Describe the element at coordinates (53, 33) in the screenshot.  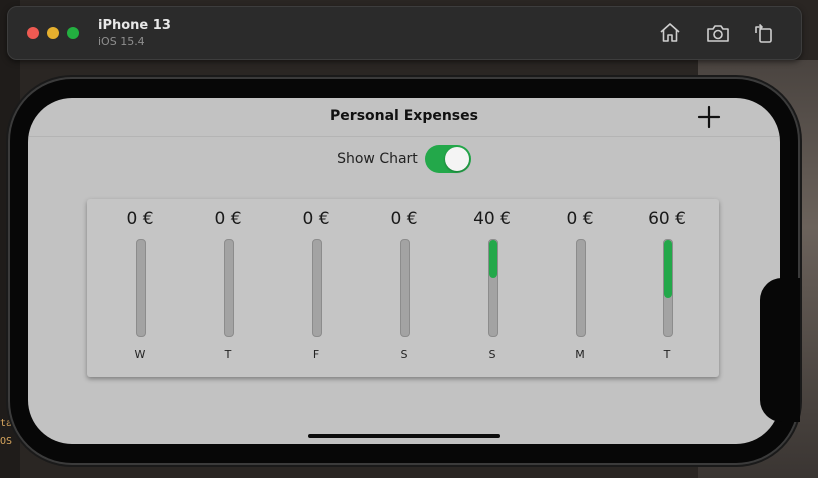
I see `minimize-window-button` at that location.